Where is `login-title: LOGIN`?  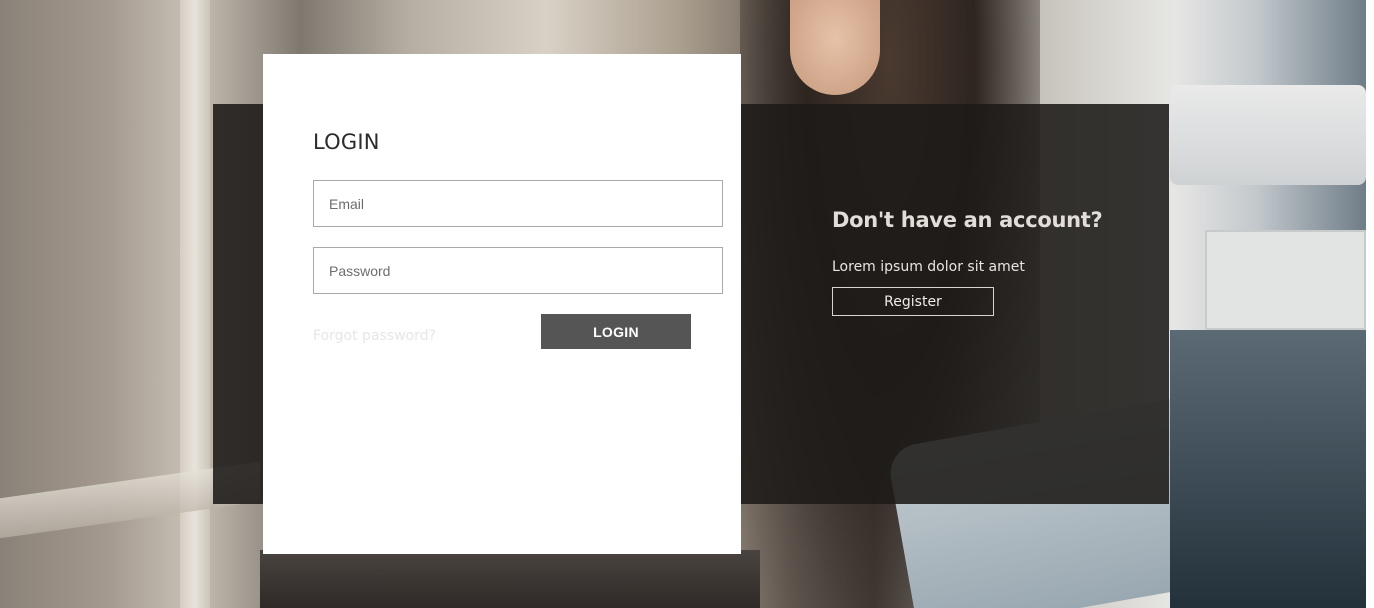
login-title: LOGIN is located at coordinates (346, 142).